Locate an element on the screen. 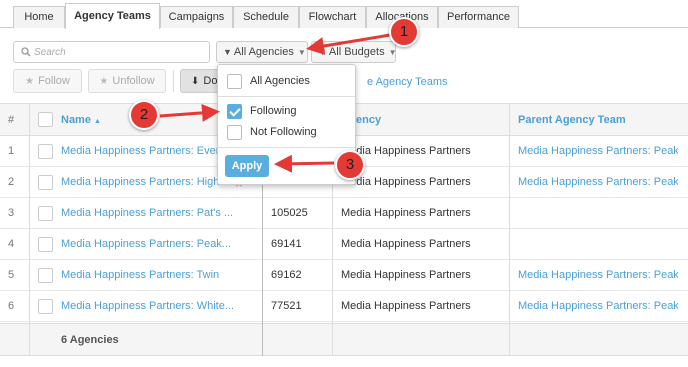 This screenshot has height=367, width=688. follow-label: Follow is located at coordinates (54, 81).